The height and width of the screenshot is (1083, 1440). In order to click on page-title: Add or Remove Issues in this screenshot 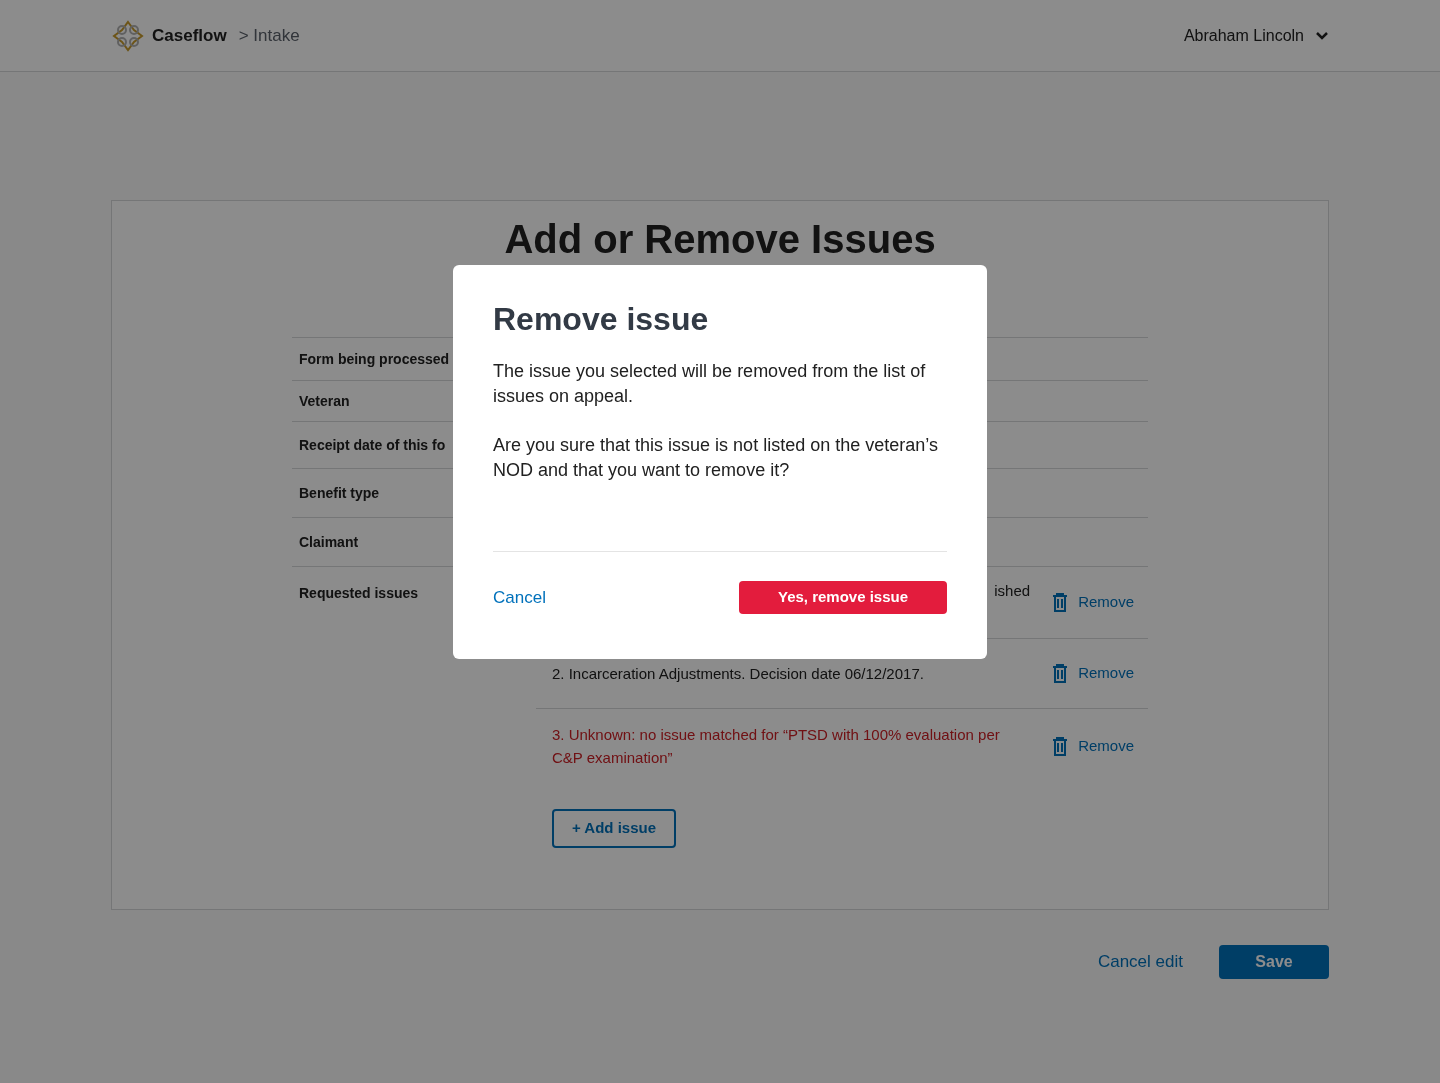, I will do `click(720, 239)`.